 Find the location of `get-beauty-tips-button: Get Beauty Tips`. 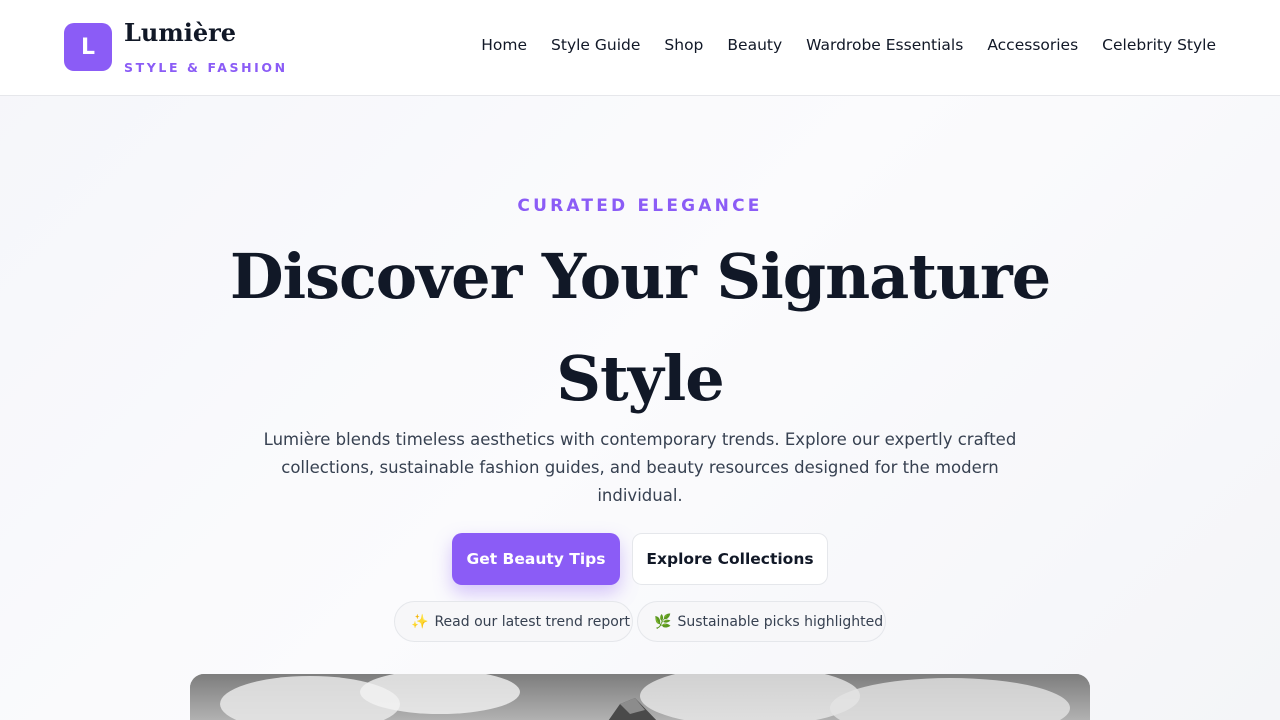

get-beauty-tips-button: Get Beauty Tips is located at coordinates (536, 559).